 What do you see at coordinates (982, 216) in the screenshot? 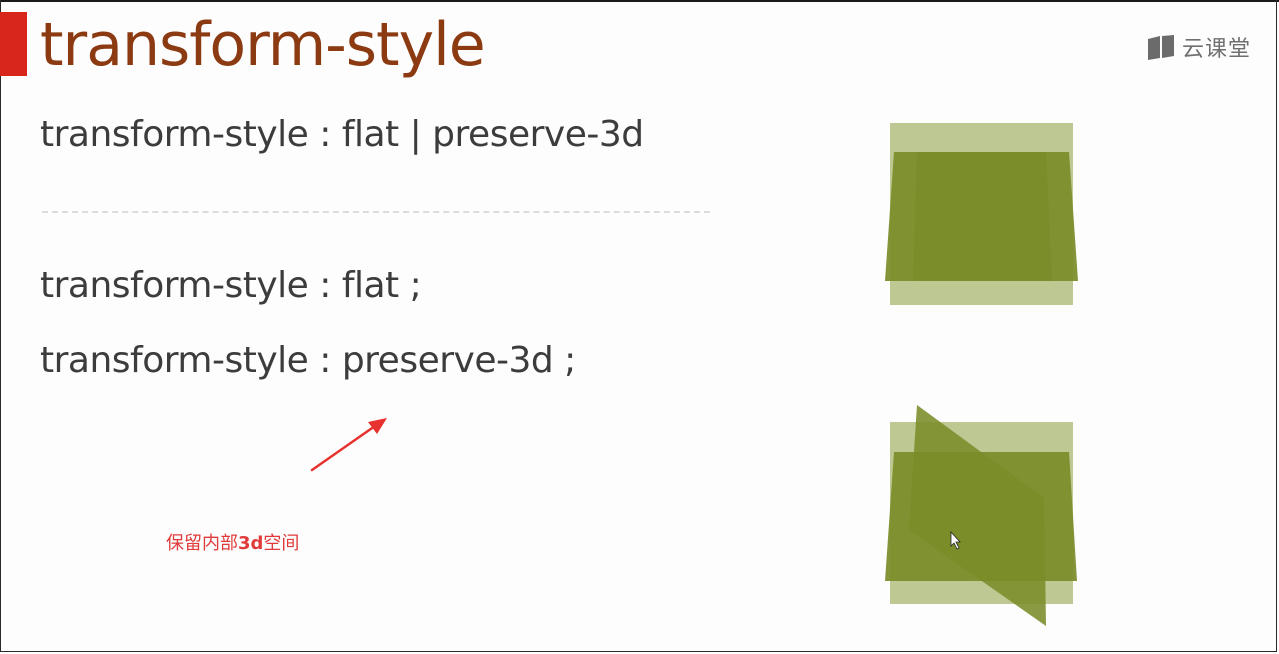
I see `flat-rotated-plane` at bounding box center [982, 216].